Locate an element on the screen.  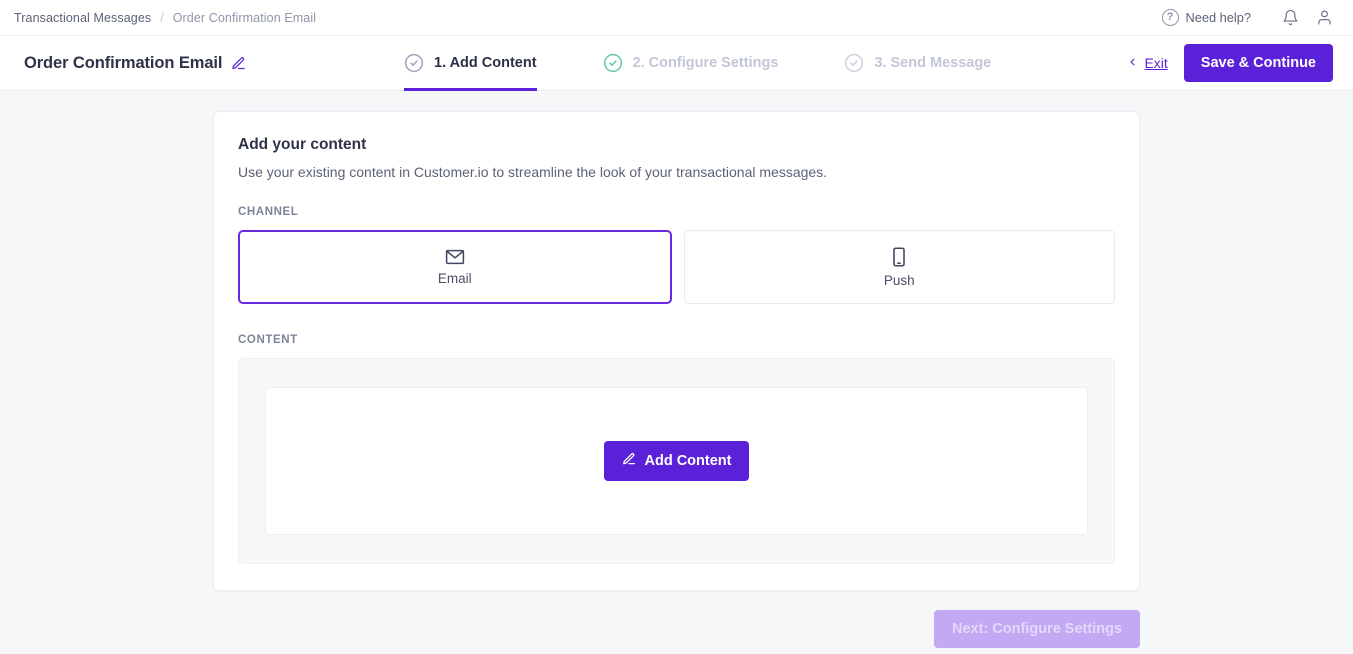
next-configure-settings-button: Next: Configure Settings is located at coordinates (1037, 629).